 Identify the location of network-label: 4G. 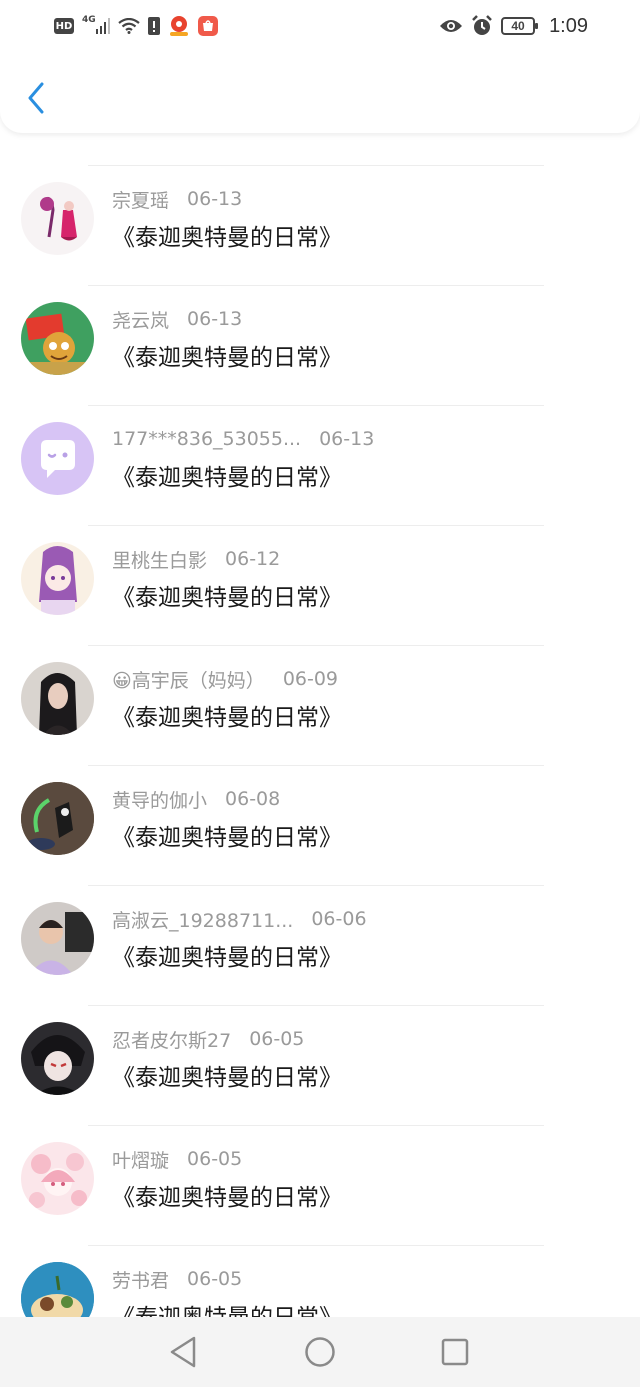
(89, 20).